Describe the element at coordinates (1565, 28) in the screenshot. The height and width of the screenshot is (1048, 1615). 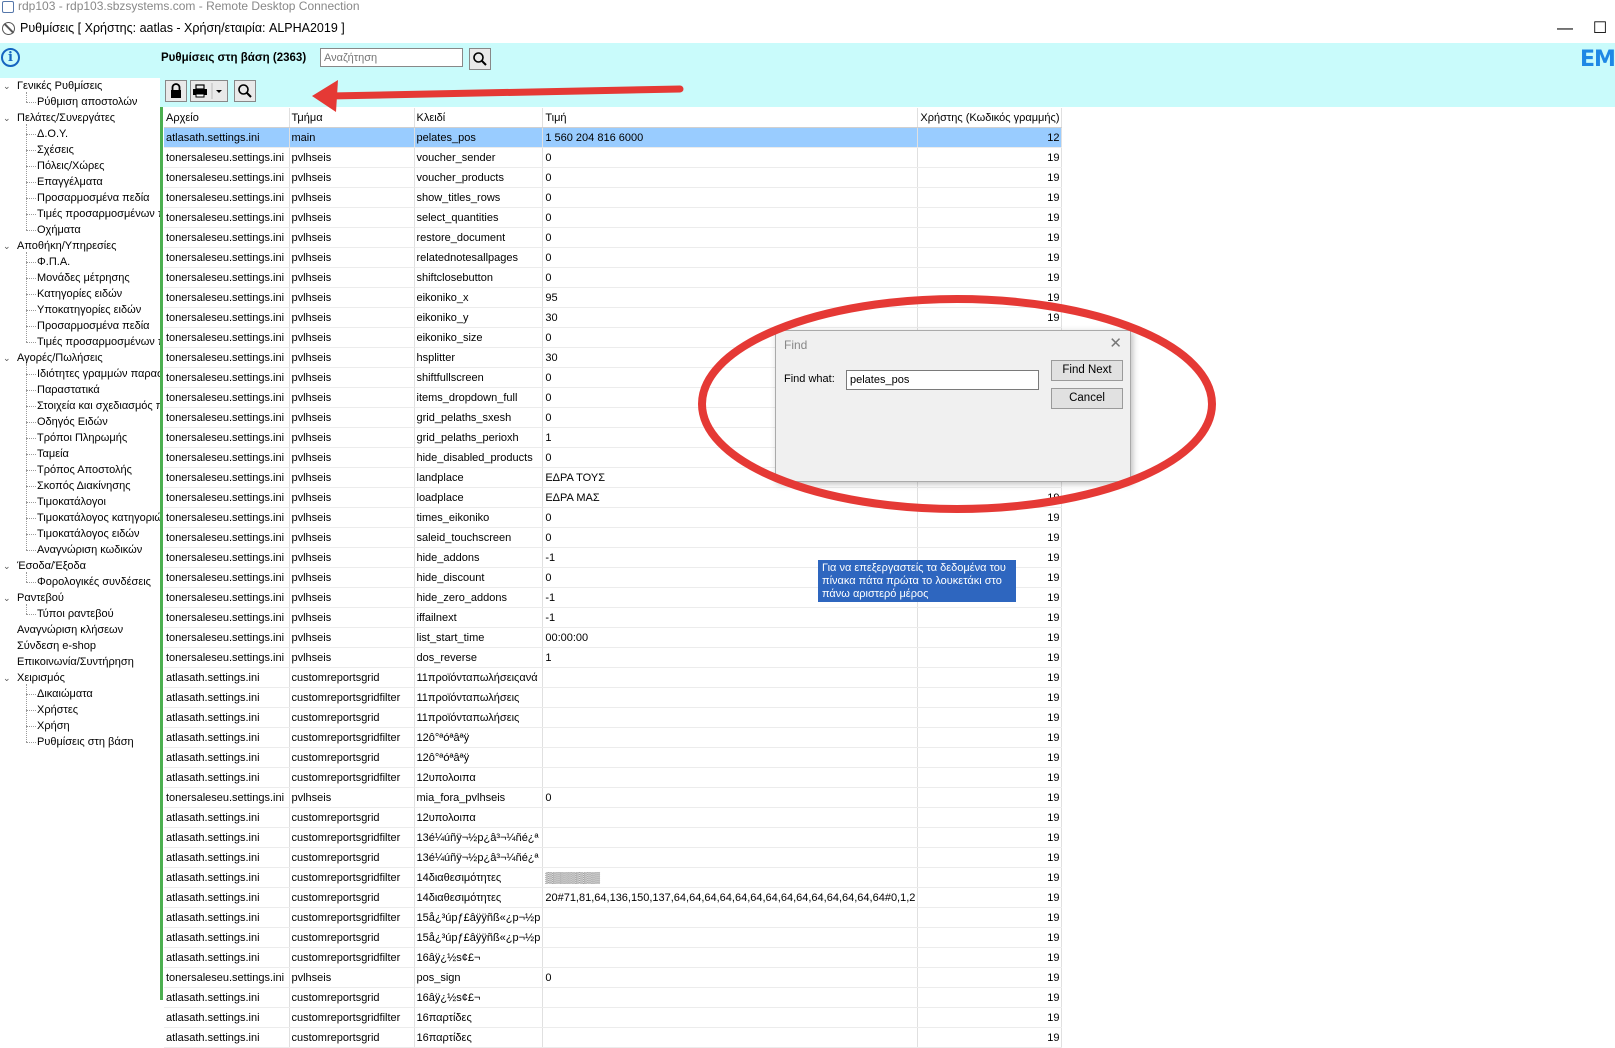
I see `minimize-button: —` at that location.